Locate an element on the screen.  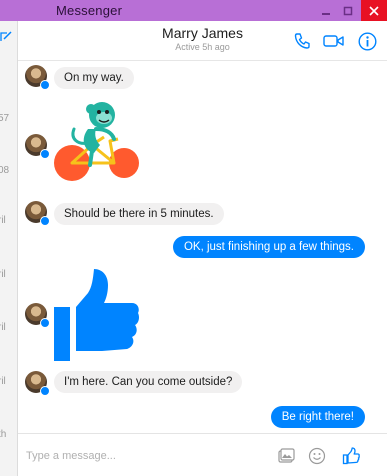
close-button is located at coordinates (374, 10).